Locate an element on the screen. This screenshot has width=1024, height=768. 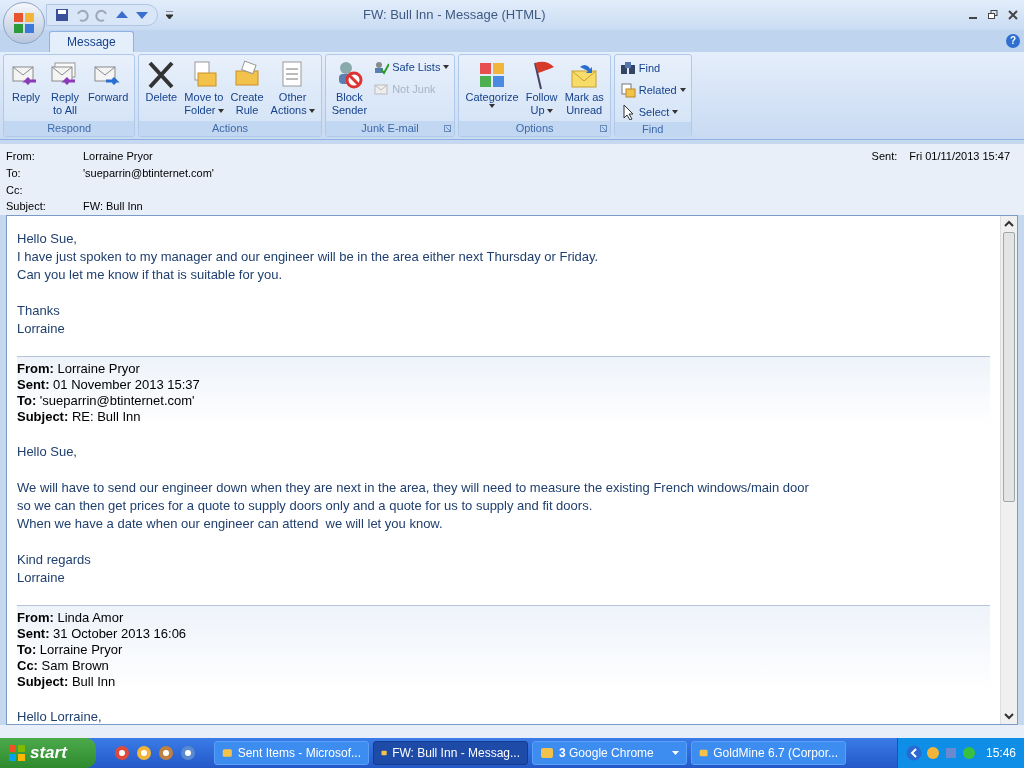
help-button: ? is located at coordinates (1013, 41).